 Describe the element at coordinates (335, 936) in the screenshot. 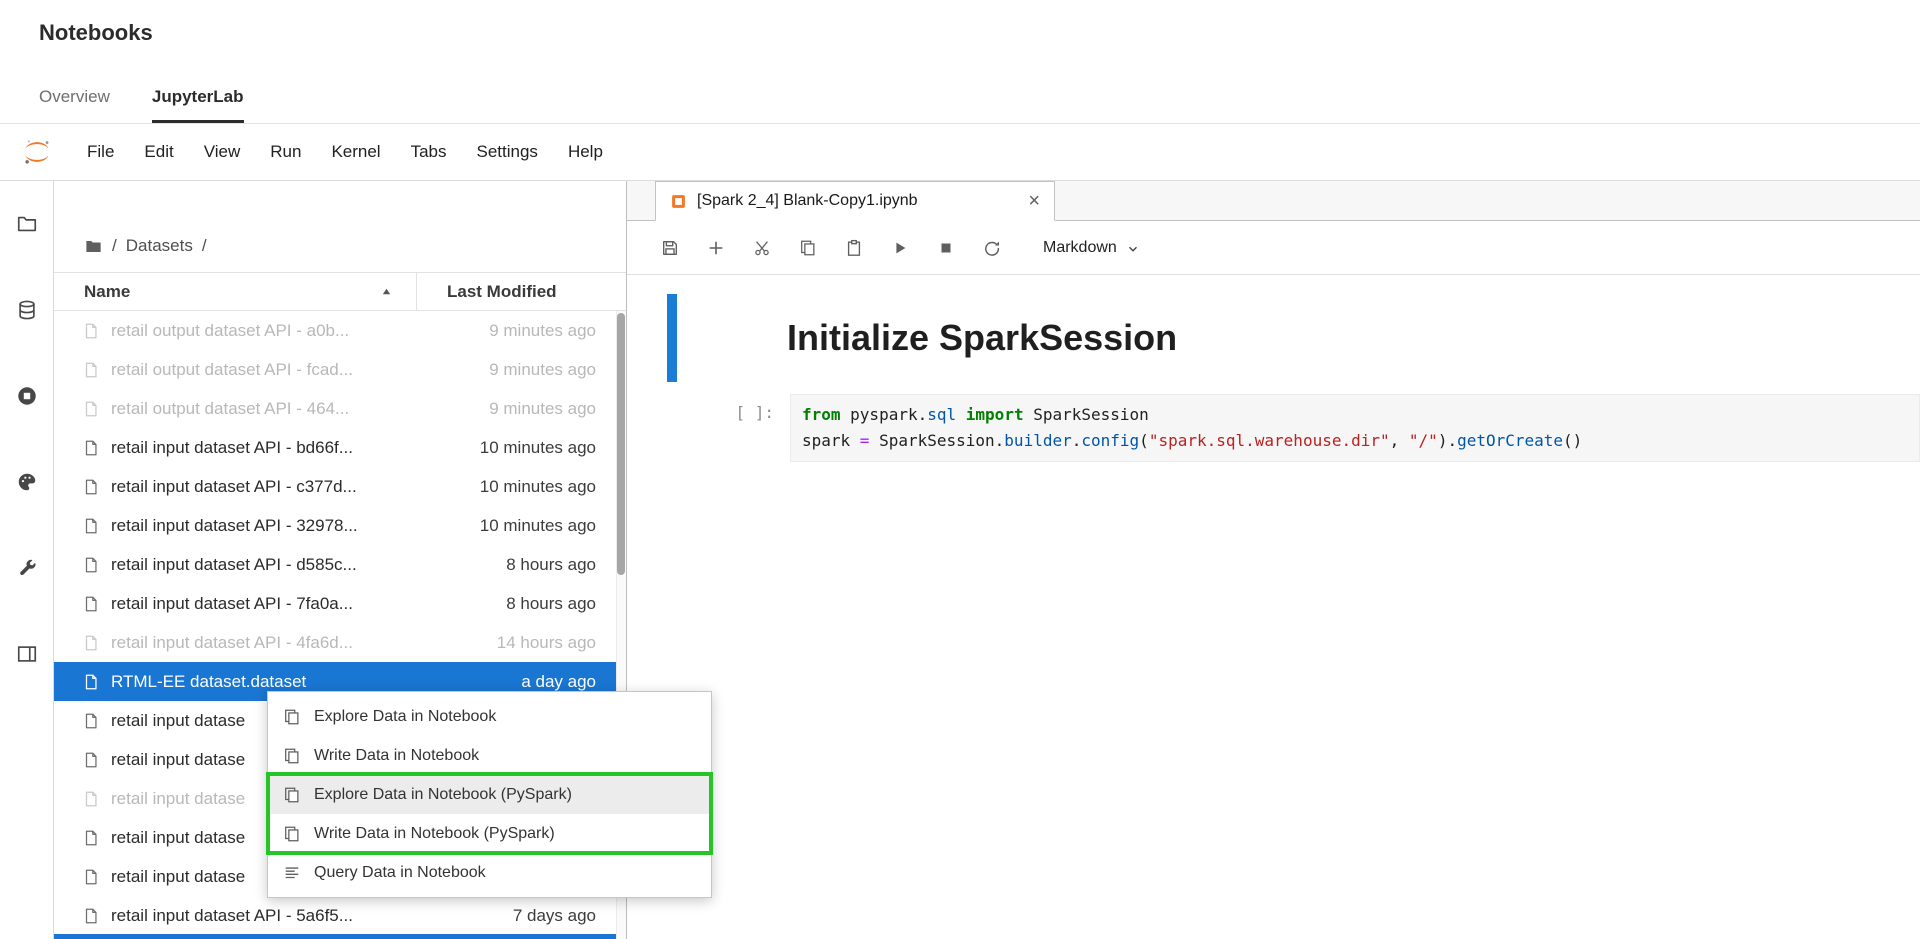

I see `partially-visible-selected-row` at that location.